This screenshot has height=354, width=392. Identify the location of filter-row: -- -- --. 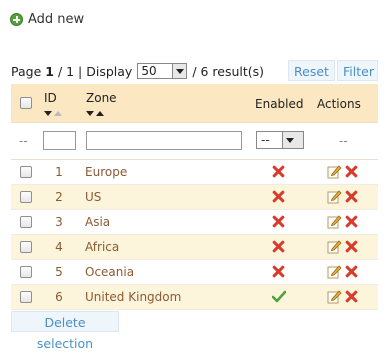
(194, 141).